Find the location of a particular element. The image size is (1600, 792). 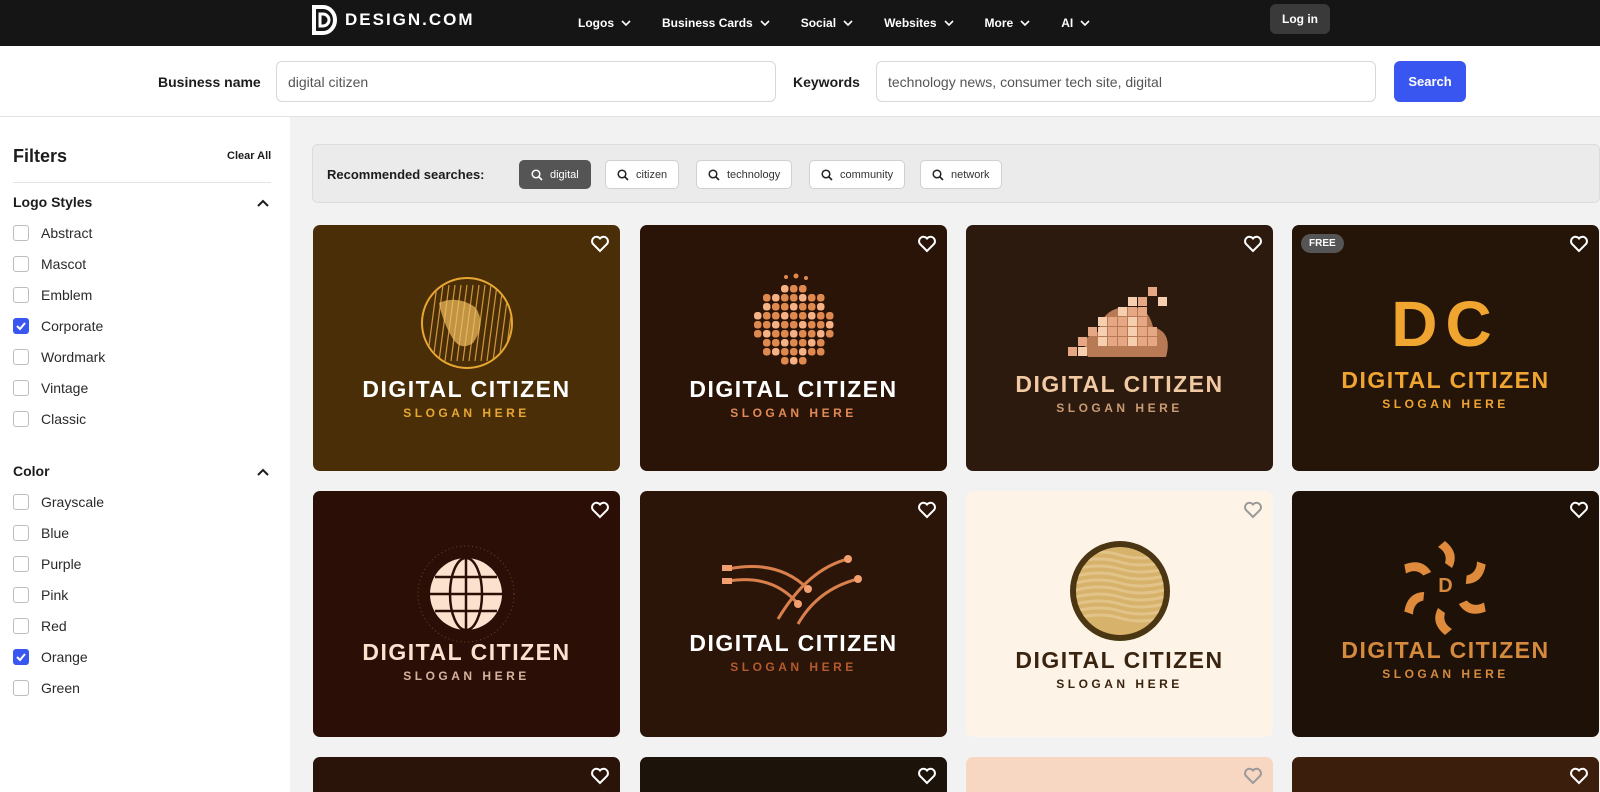

filter-option-label: Vintage is located at coordinates (65, 388).